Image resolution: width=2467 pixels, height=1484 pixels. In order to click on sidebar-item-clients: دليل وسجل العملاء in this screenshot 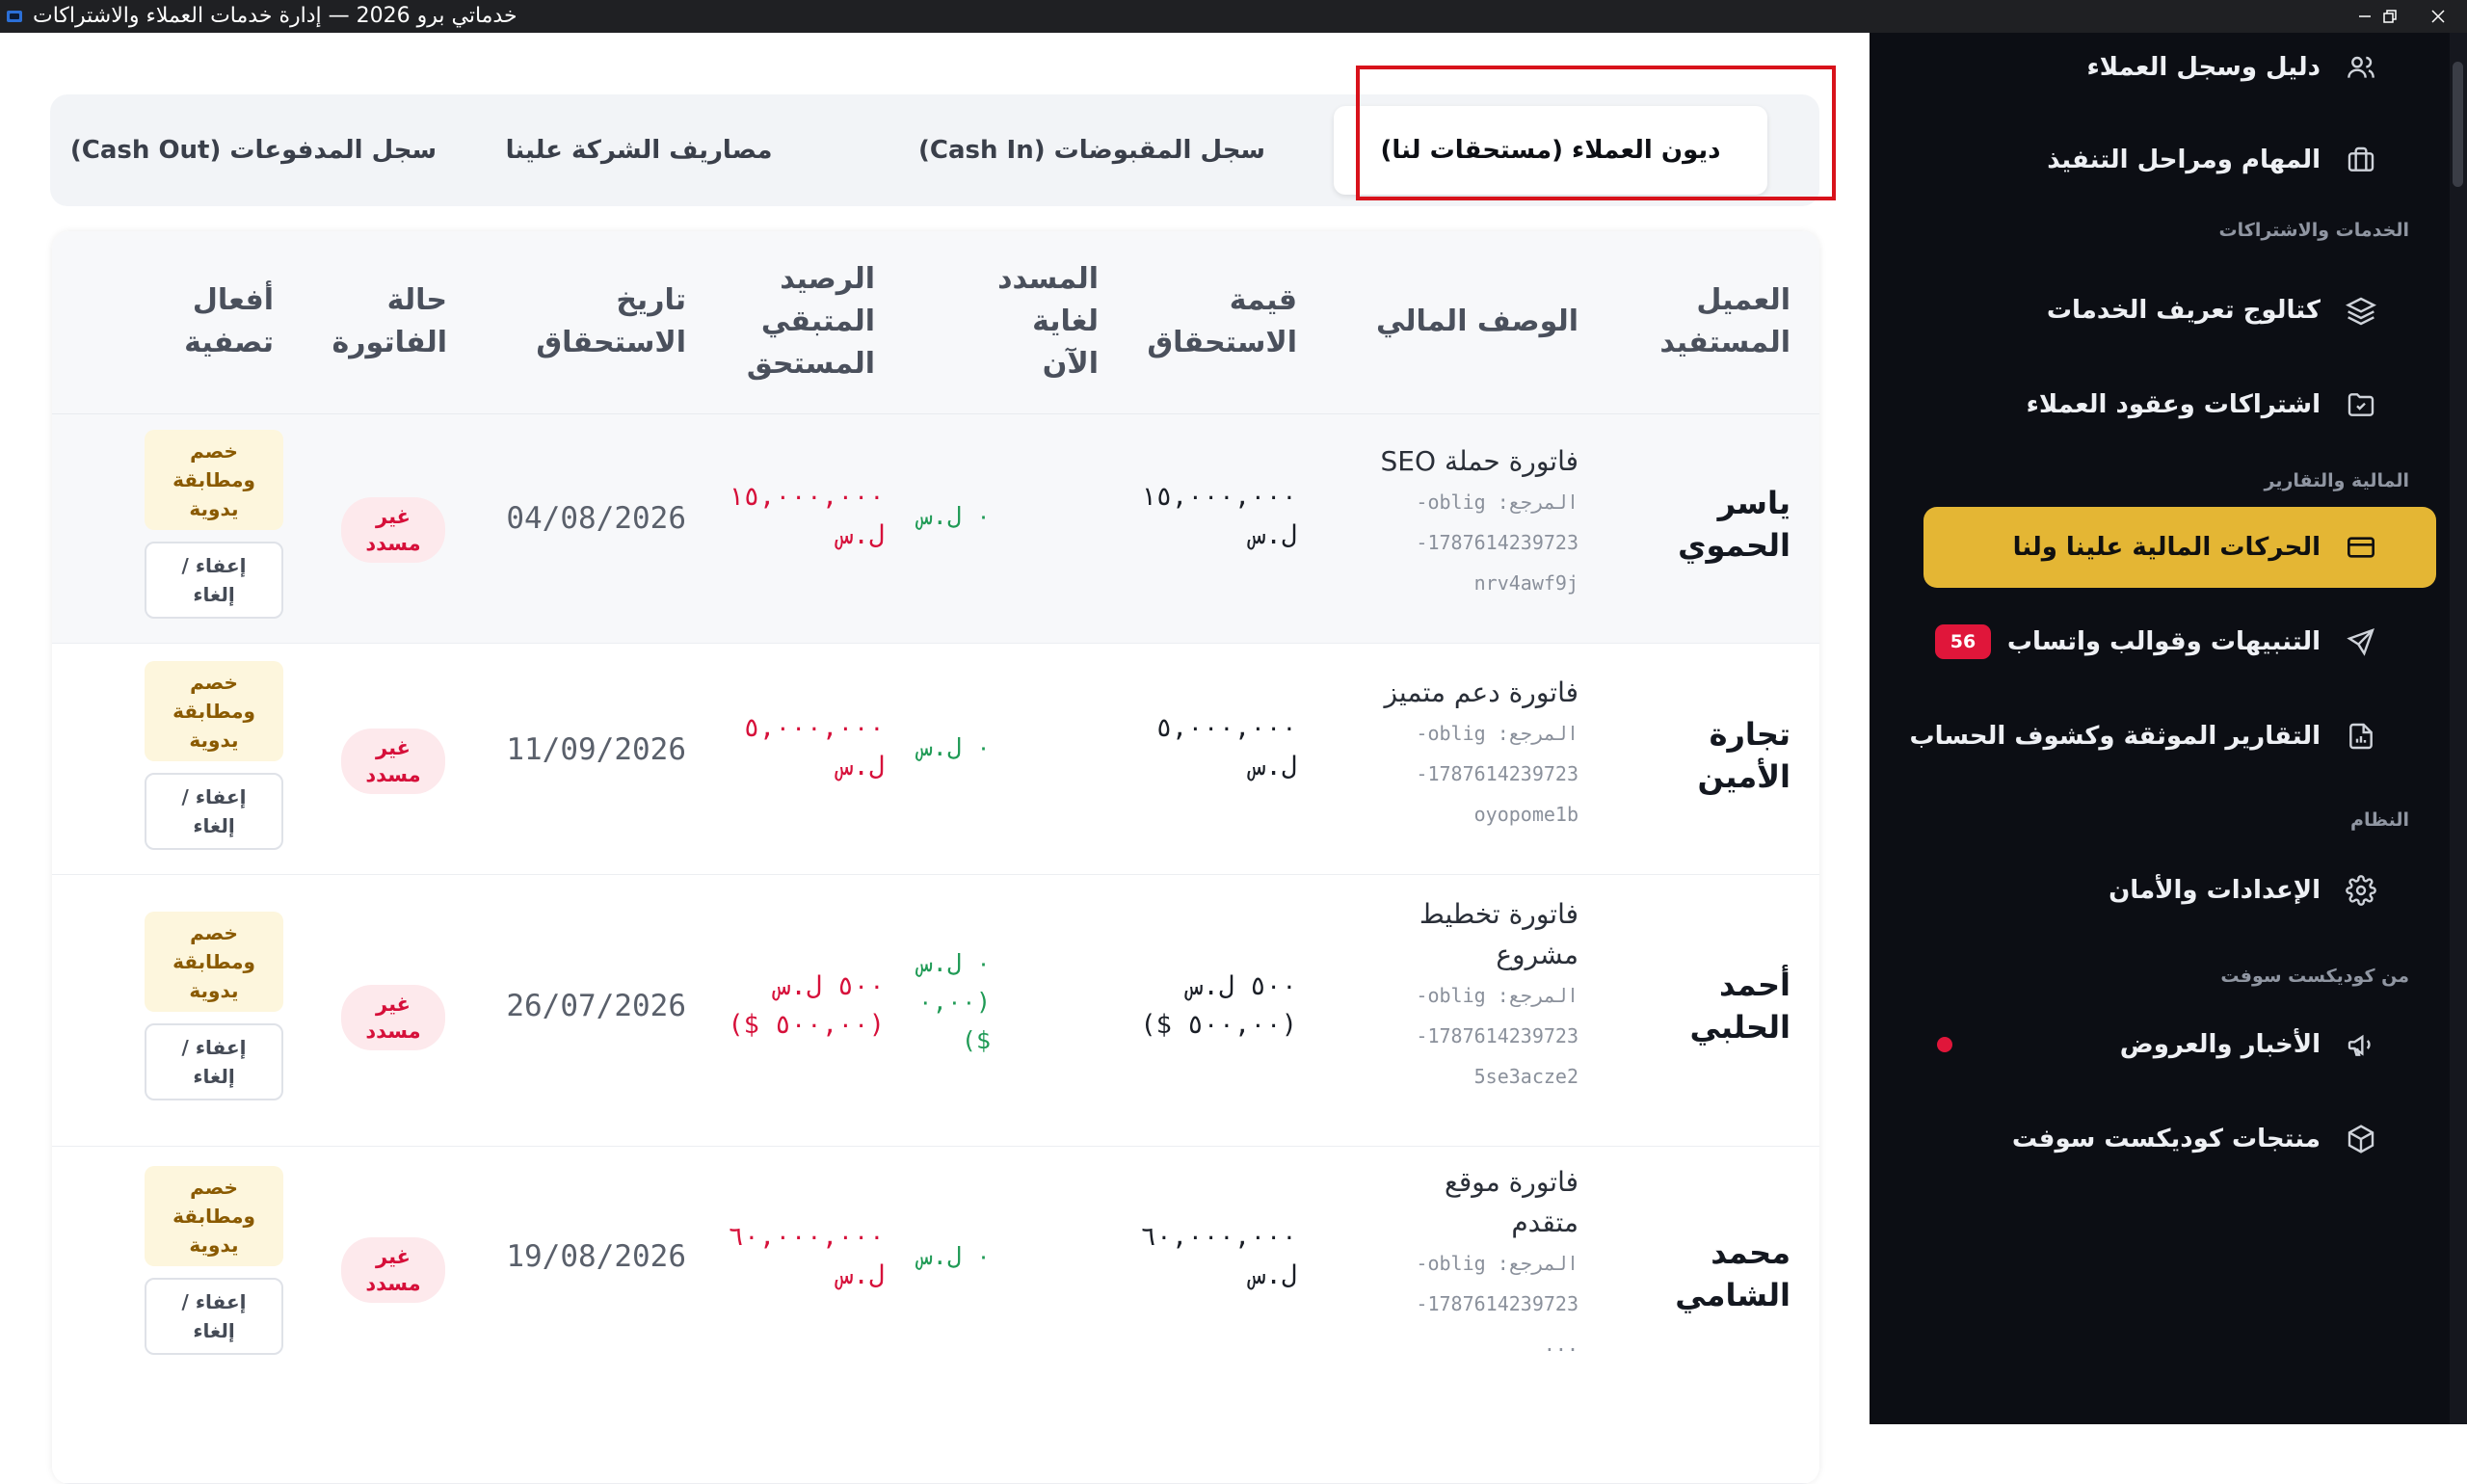, I will do `click(2154, 67)`.